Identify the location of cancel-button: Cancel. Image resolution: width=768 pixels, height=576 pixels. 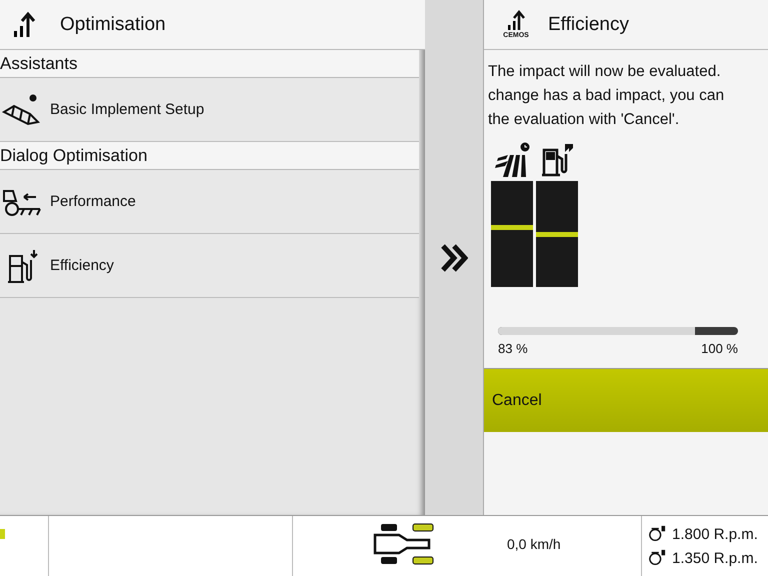
(626, 400).